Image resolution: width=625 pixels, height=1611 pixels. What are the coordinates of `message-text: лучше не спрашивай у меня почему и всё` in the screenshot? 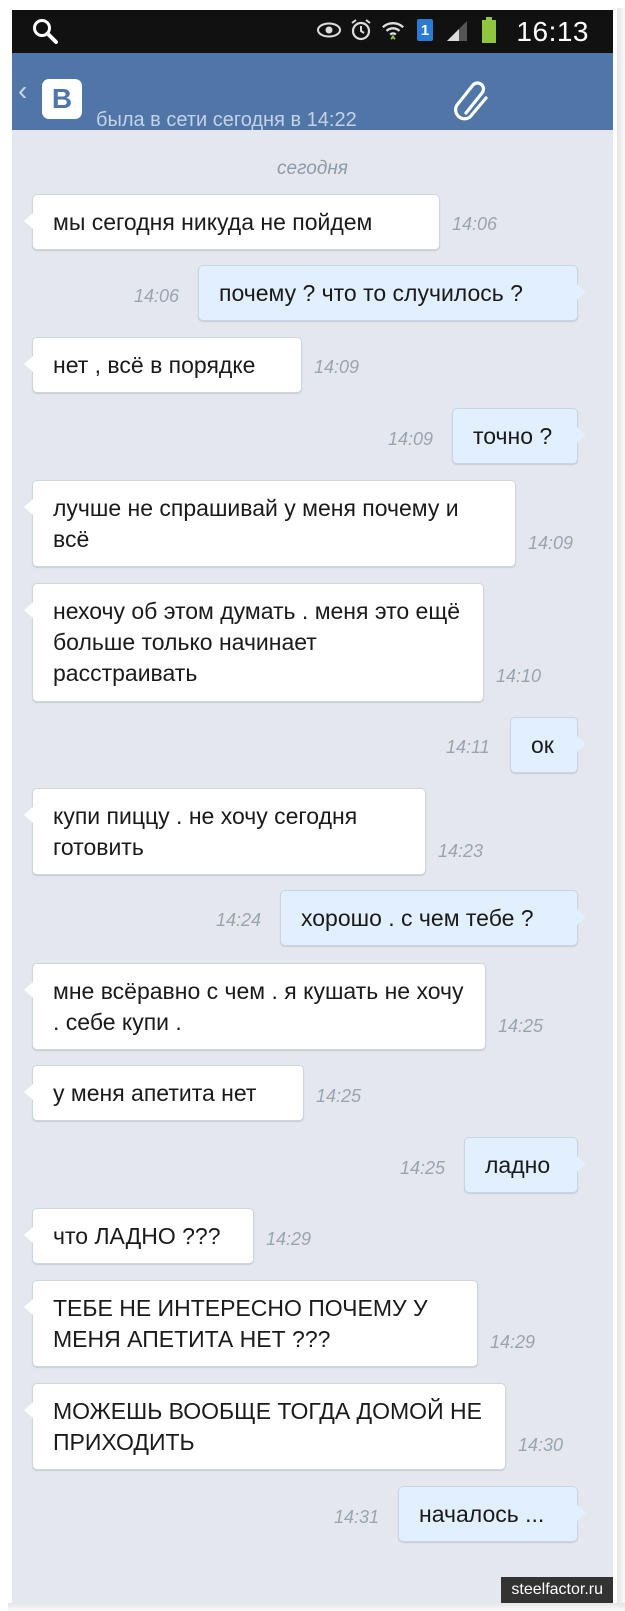 It's located at (256, 523).